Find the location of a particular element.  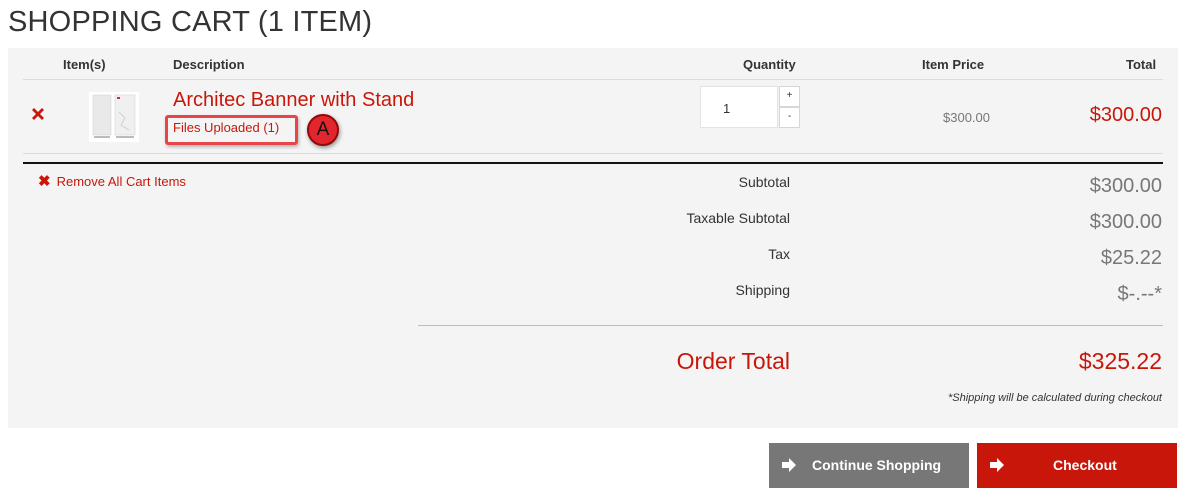

files-uploaded-link: Files Uploaded (1) is located at coordinates (226, 127).